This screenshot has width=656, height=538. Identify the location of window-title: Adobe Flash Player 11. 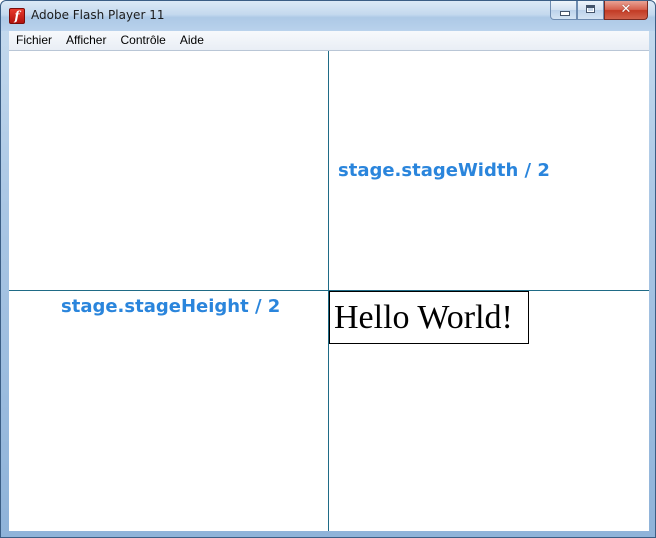
(98, 15).